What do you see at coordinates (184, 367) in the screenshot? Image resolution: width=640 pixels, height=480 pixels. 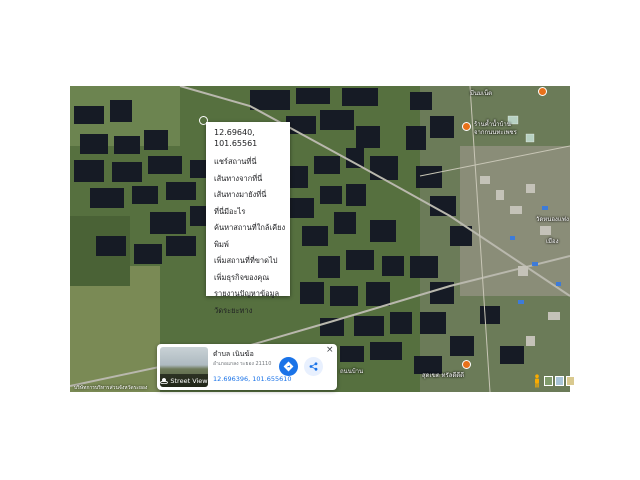 I see `street-view-thumbnail: Street View` at bounding box center [184, 367].